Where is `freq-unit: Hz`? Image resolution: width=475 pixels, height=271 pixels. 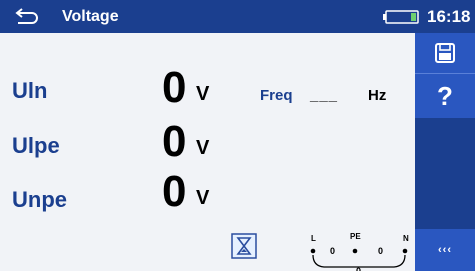 freq-unit: Hz is located at coordinates (377, 95).